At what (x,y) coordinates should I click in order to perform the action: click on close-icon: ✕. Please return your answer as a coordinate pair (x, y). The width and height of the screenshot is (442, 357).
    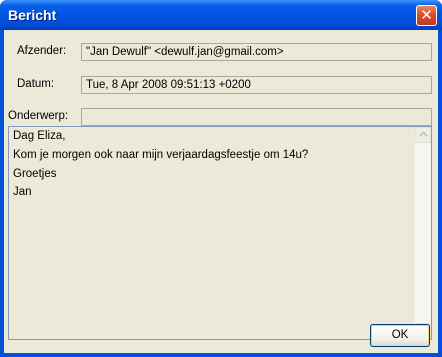
    Looking at the image, I should click on (426, 15).